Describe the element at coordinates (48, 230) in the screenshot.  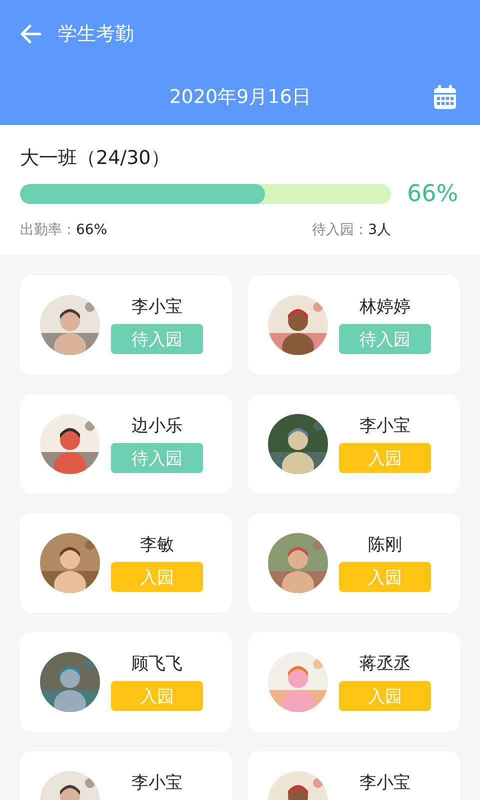
I see `rate-label: 出勤率：` at that location.